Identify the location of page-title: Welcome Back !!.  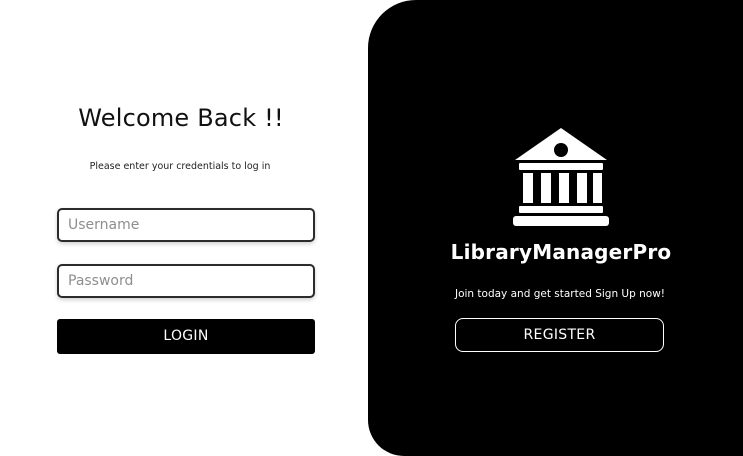
(181, 118).